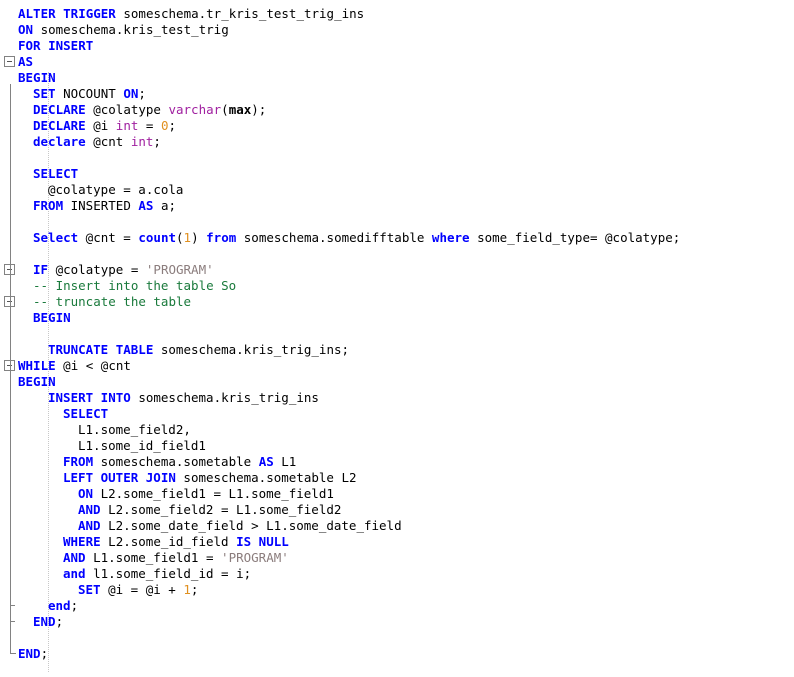 This screenshot has height=677, width=794. What do you see at coordinates (262, 541) in the screenshot?
I see `code-token-kw: IS NULL` at bounding box center [262, 541].